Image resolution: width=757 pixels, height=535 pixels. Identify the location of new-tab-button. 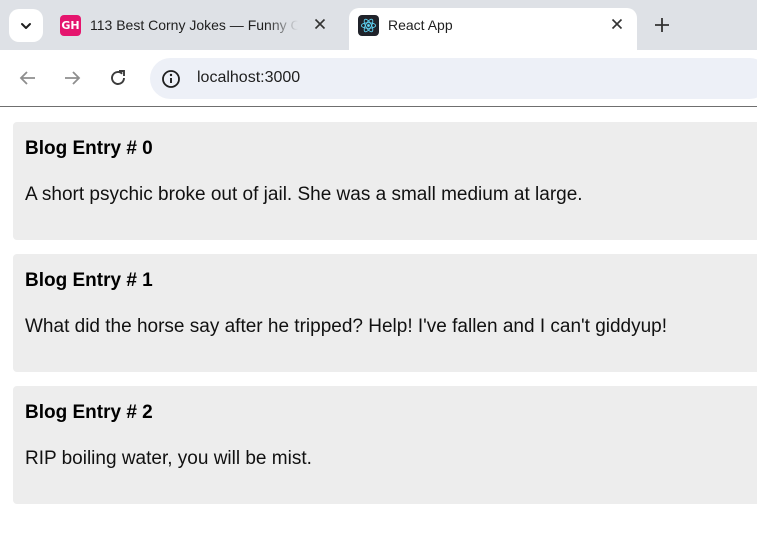
(662, 25).